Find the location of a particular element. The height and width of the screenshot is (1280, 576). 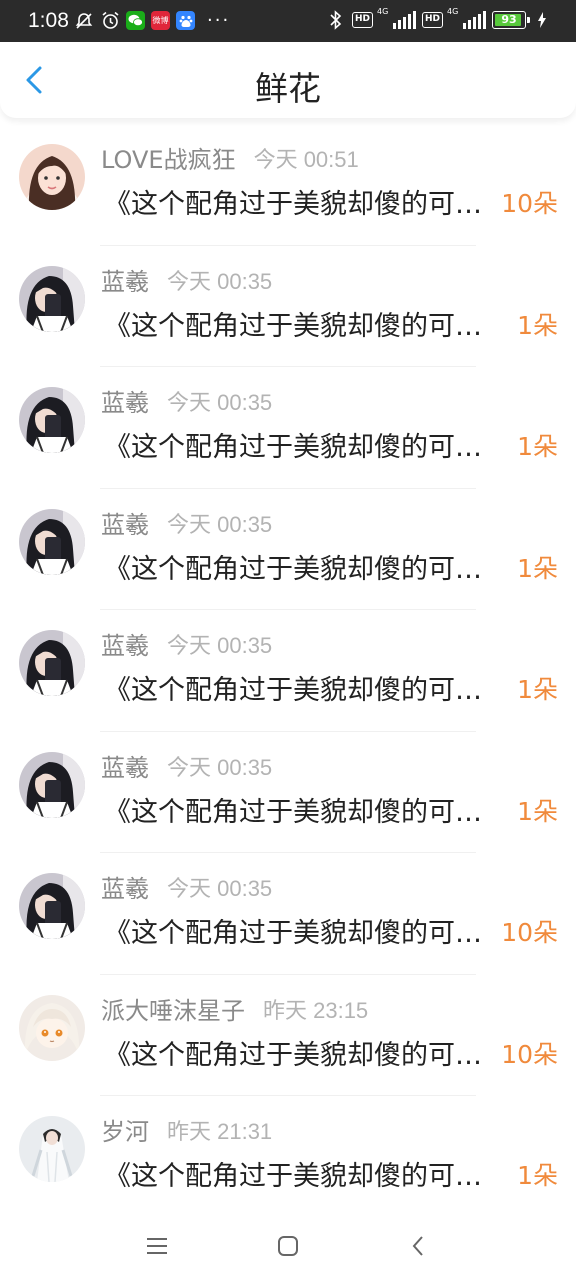

weibo-app-icon: 微博 is located at coordinates (160, 20).